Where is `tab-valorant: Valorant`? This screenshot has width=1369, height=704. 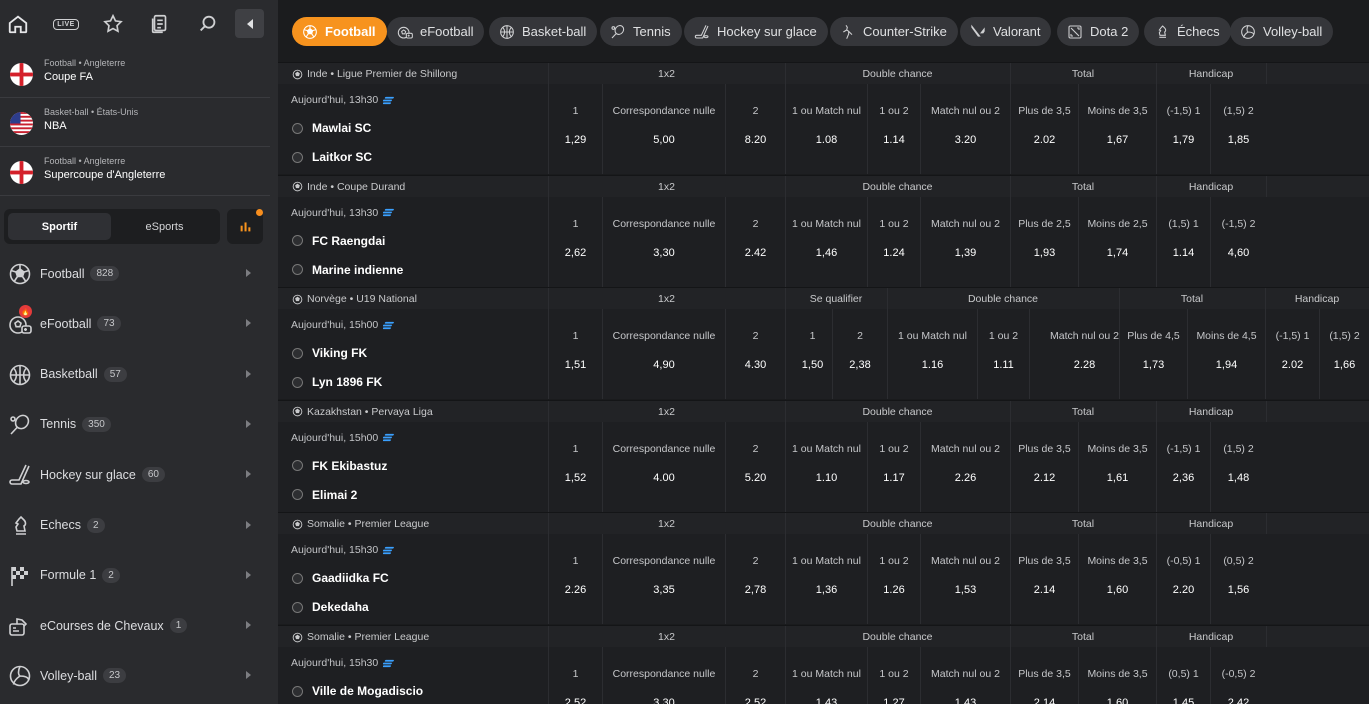
tab-valorant: Valorant is located at coordinates (1006, 31).